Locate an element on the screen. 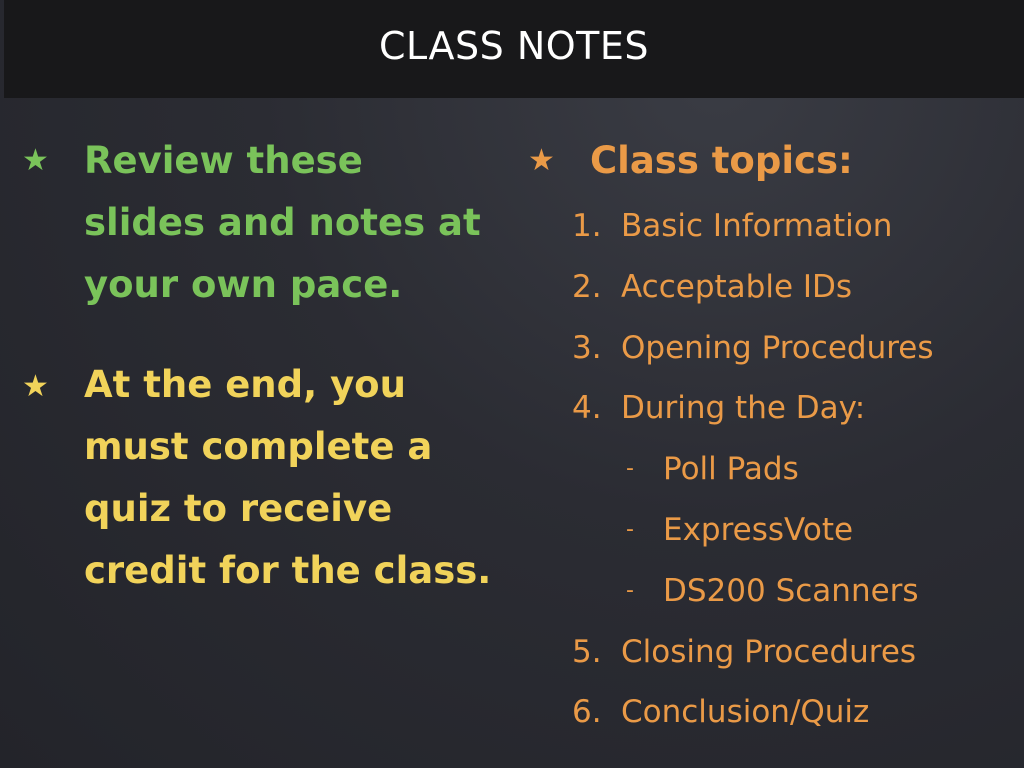 The width and height of the screenshot is (1024, 768). topic-item: 6. Conclusion/Quiz is located at coordinates (753, 712).